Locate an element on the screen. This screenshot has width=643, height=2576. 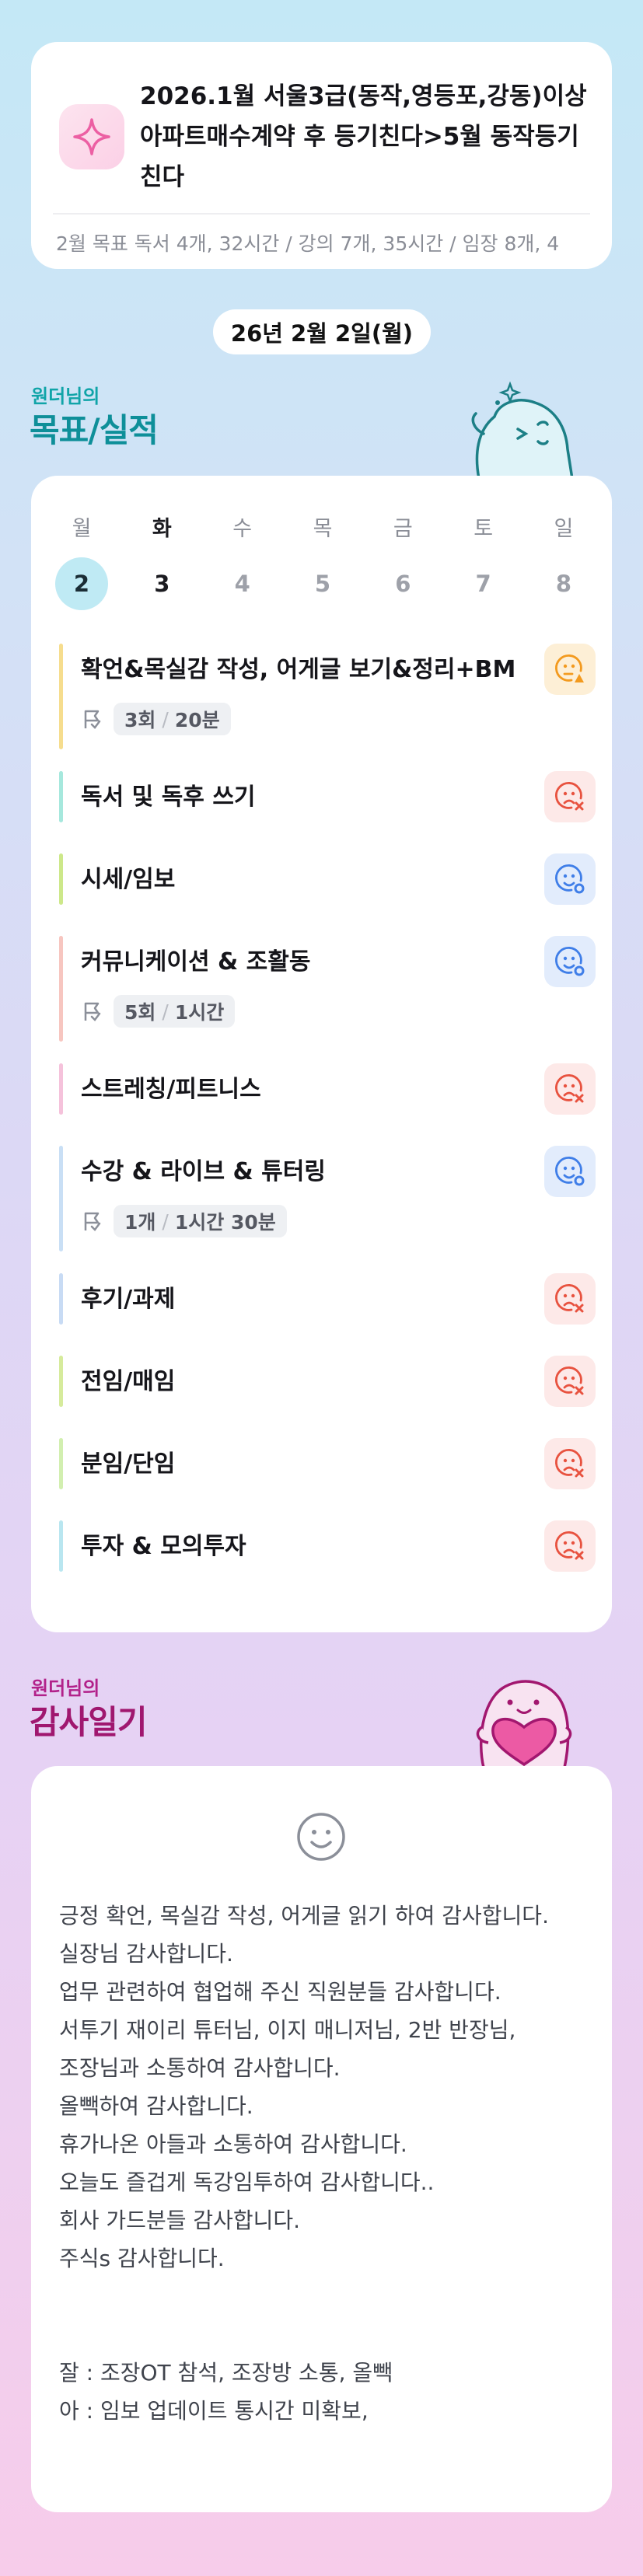
heart-mascot-icon is located at coordinates (524, 1724).